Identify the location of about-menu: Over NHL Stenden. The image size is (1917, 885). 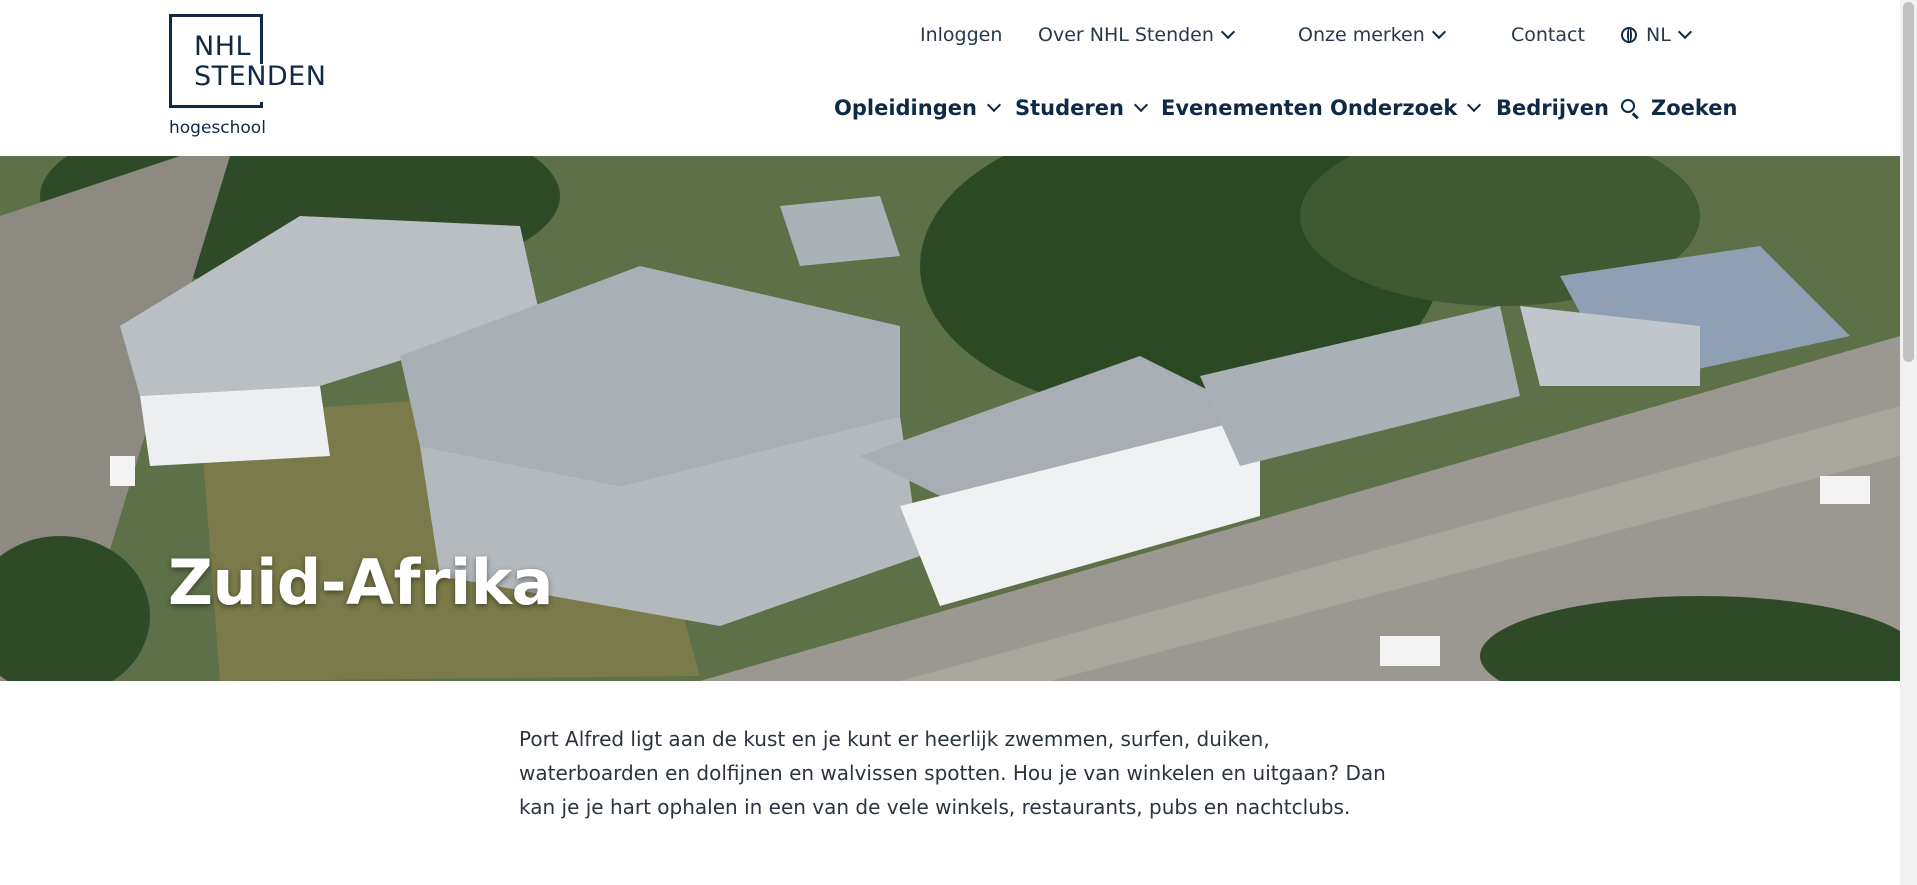
(1136, 35).